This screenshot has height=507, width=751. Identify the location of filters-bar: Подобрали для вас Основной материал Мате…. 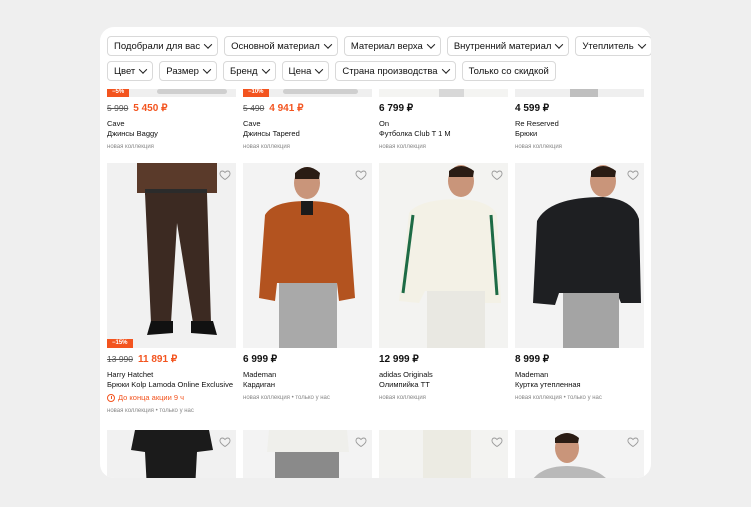
(379, 61).